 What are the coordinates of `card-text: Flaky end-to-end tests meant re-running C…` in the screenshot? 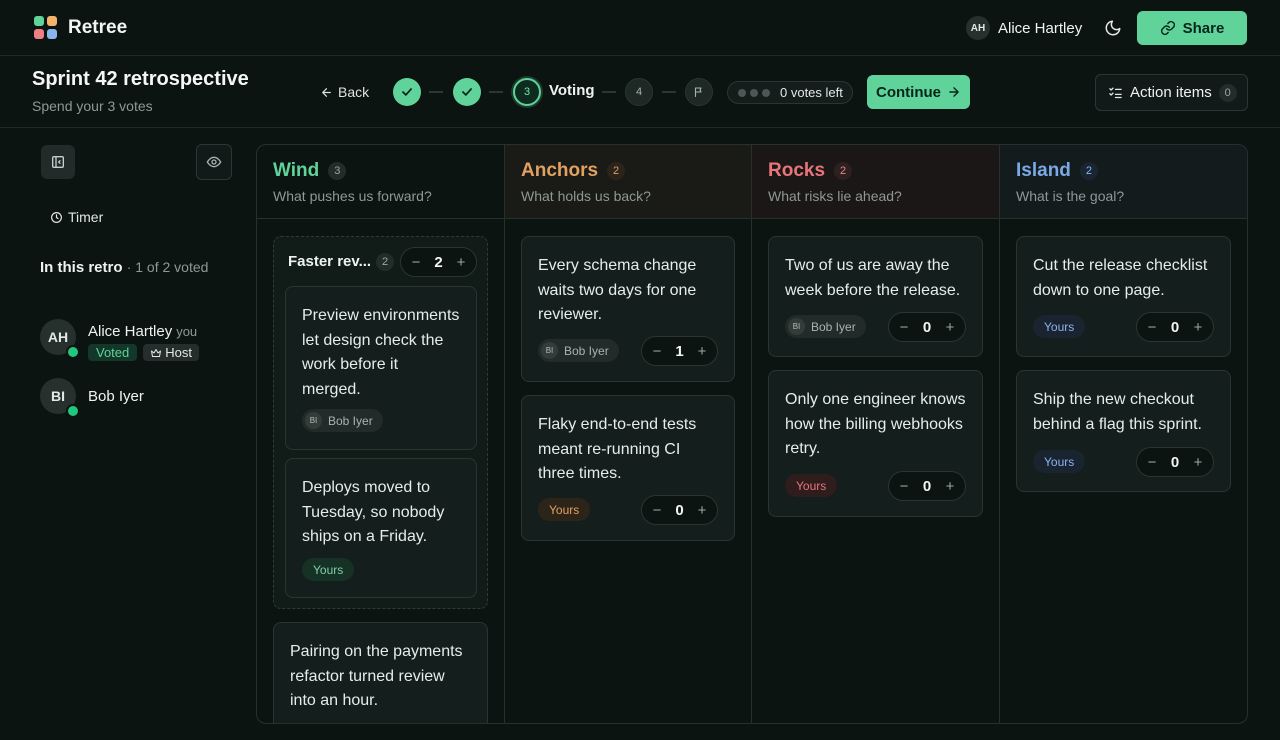 It's located at (617, 449).